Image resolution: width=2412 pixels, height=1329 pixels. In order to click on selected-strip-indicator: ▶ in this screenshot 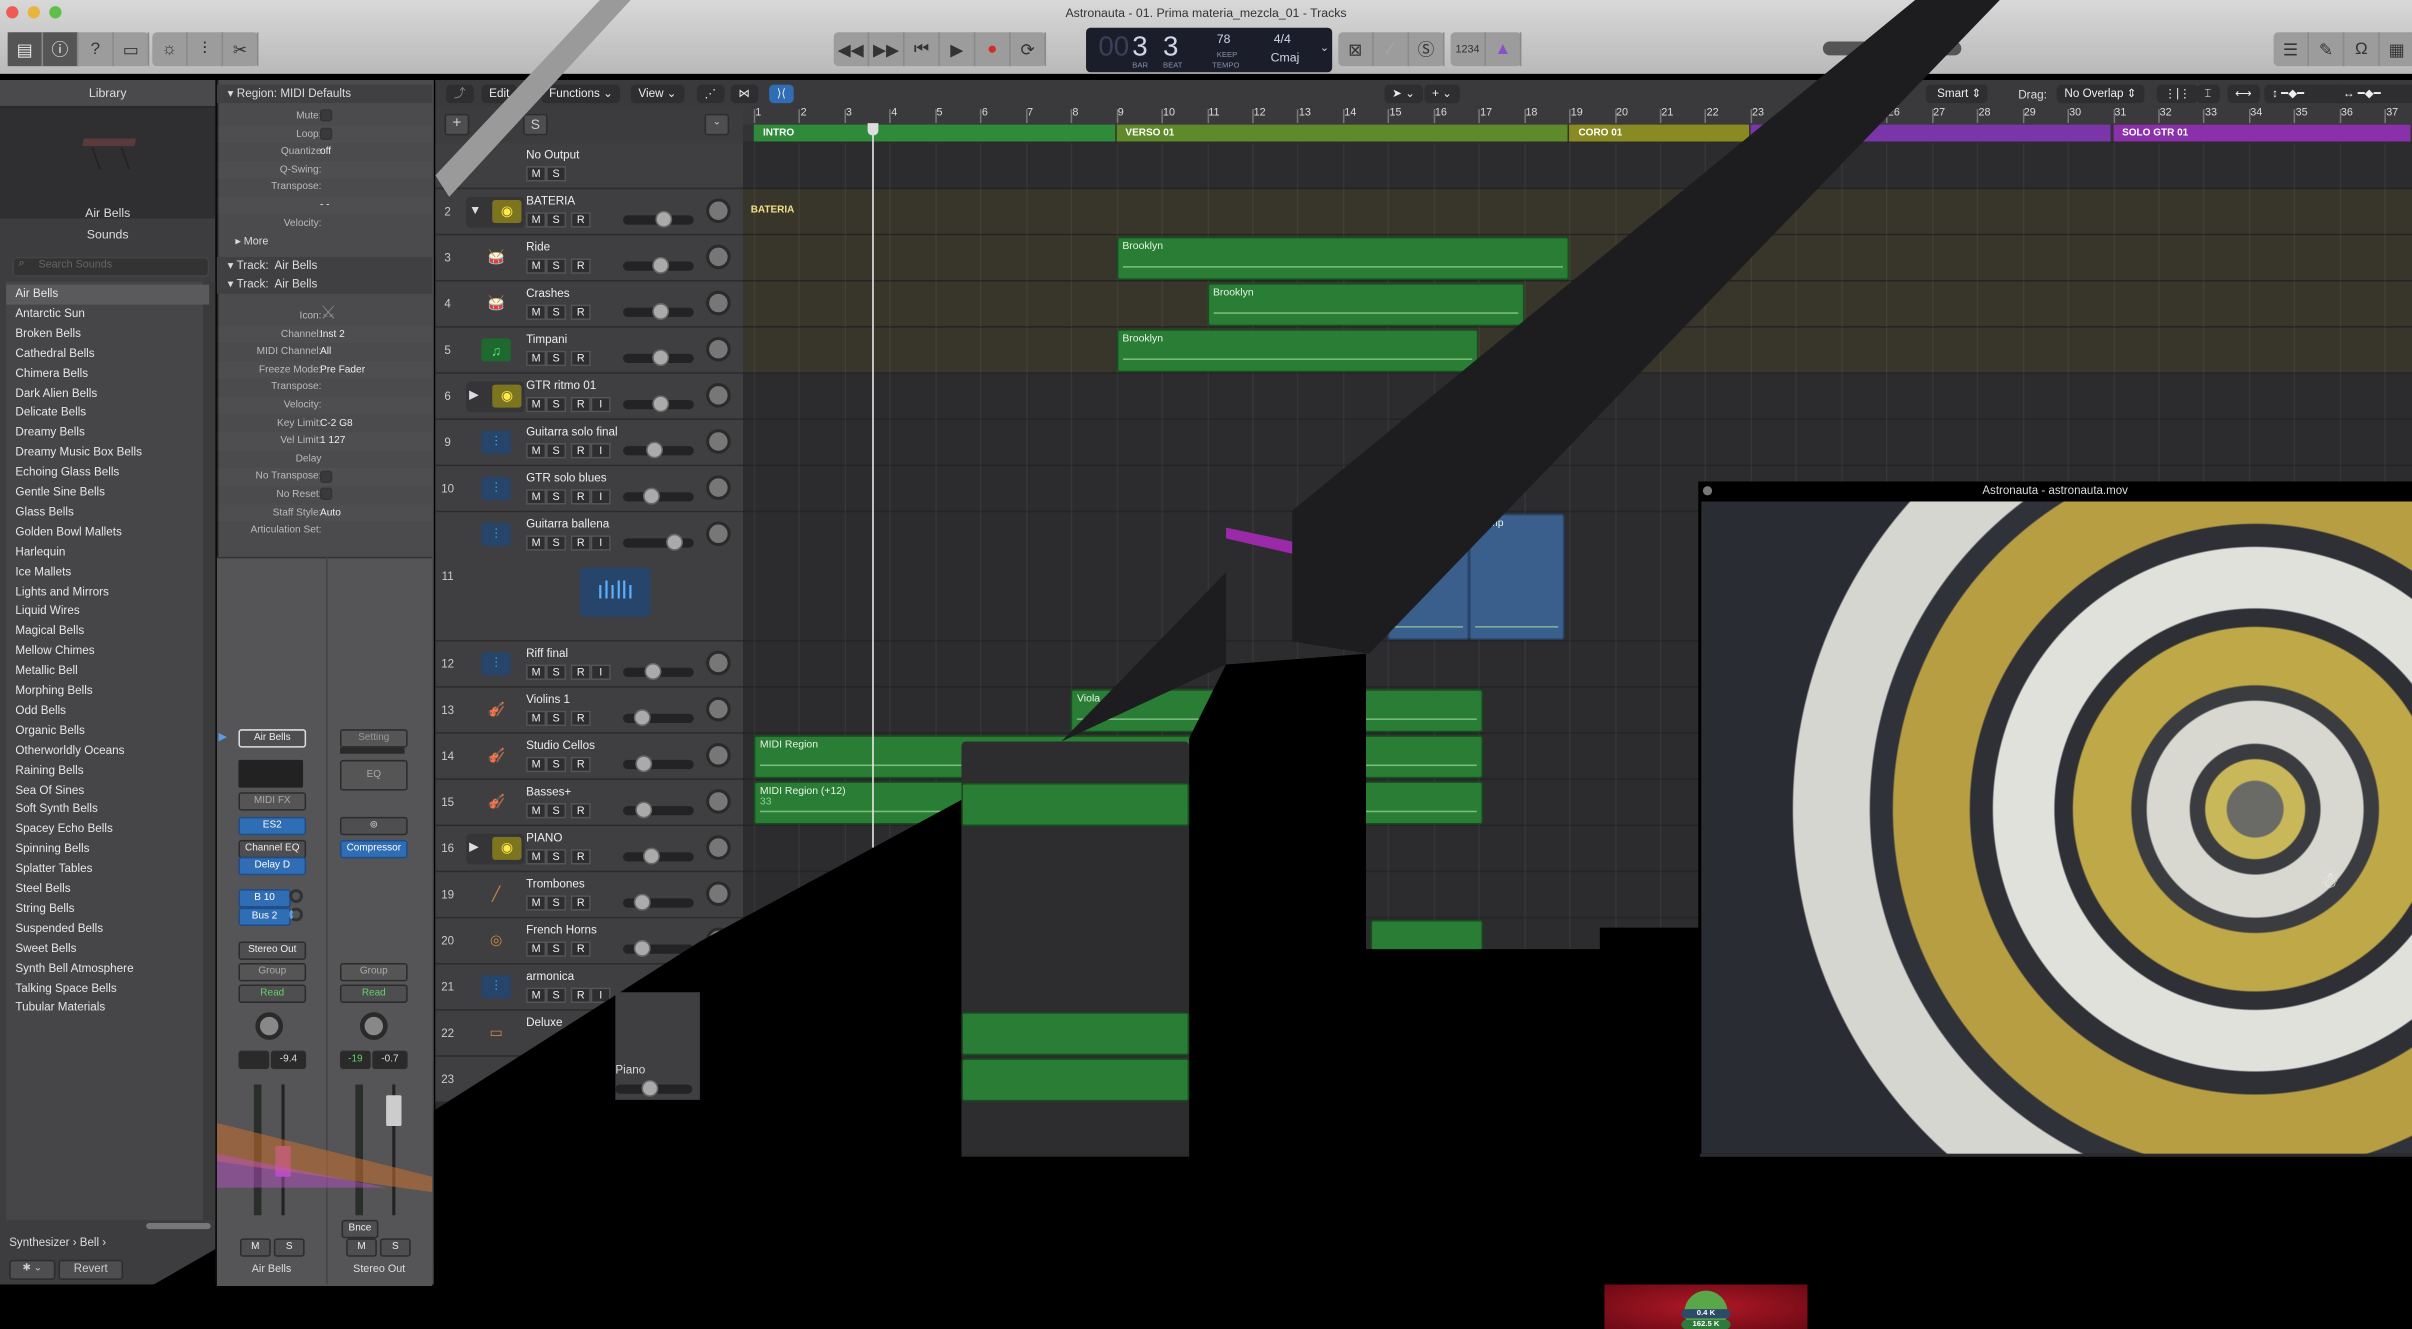, I will do `click(222, 737)`.